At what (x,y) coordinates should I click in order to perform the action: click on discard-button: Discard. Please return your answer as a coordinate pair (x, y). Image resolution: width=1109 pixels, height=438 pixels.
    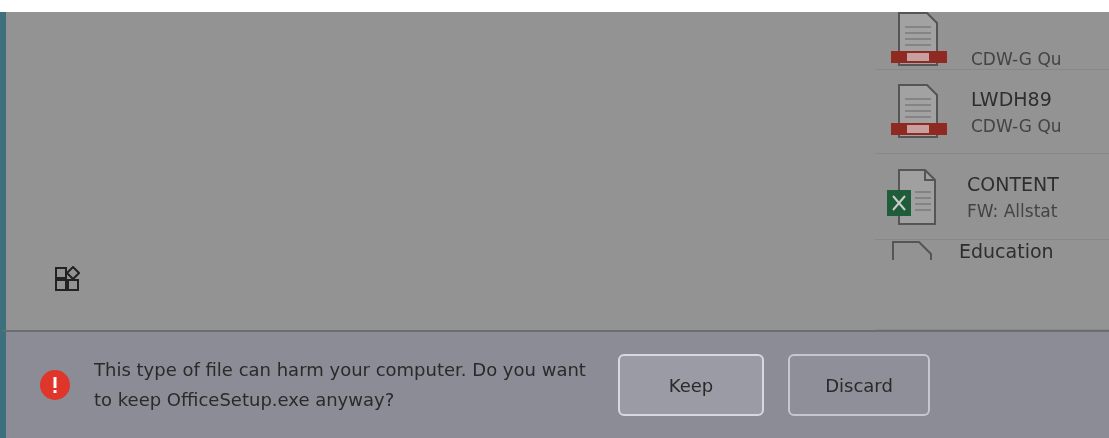
    Looking at the image, I should click on (859, 385).